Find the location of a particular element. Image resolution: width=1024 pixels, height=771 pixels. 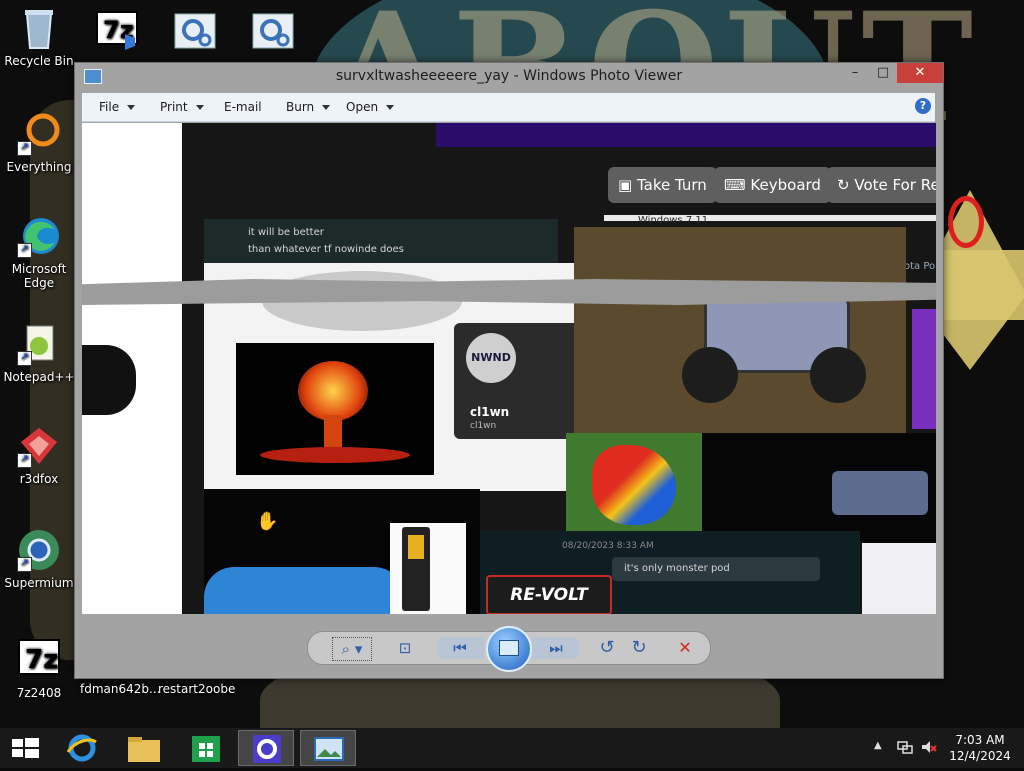

r3dfox-icon: ↗ is located at coordinates (39, 446).